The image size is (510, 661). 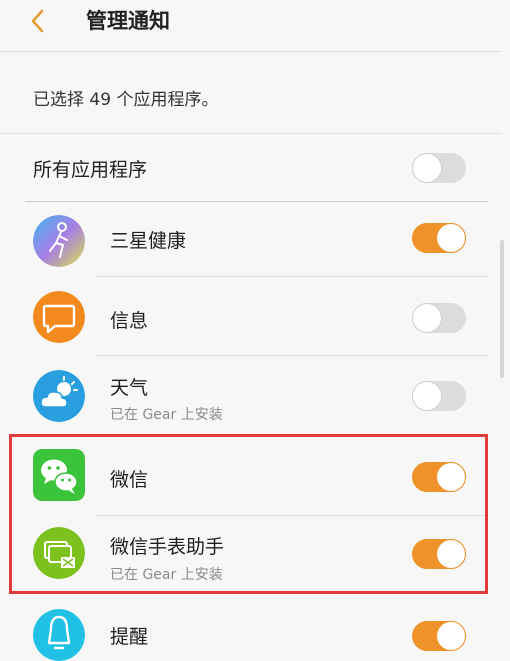 What do you see at coordinates (502, 309) in the screenshot?
I see `scrollbar` at bounding box center [502, 309].